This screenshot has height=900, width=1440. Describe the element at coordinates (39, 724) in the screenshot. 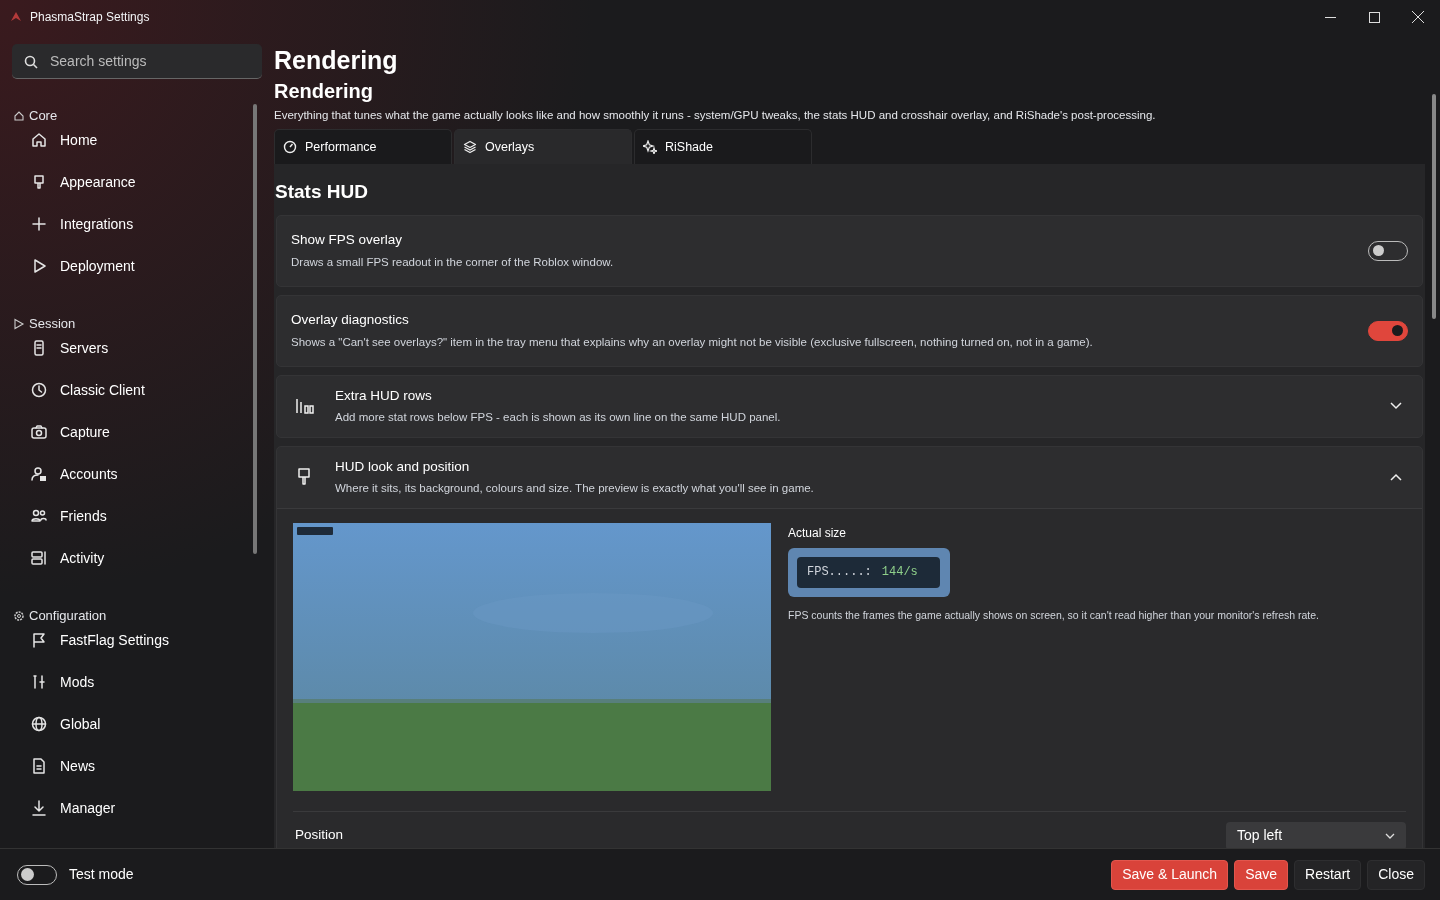

I see `globe-icon` at that location.